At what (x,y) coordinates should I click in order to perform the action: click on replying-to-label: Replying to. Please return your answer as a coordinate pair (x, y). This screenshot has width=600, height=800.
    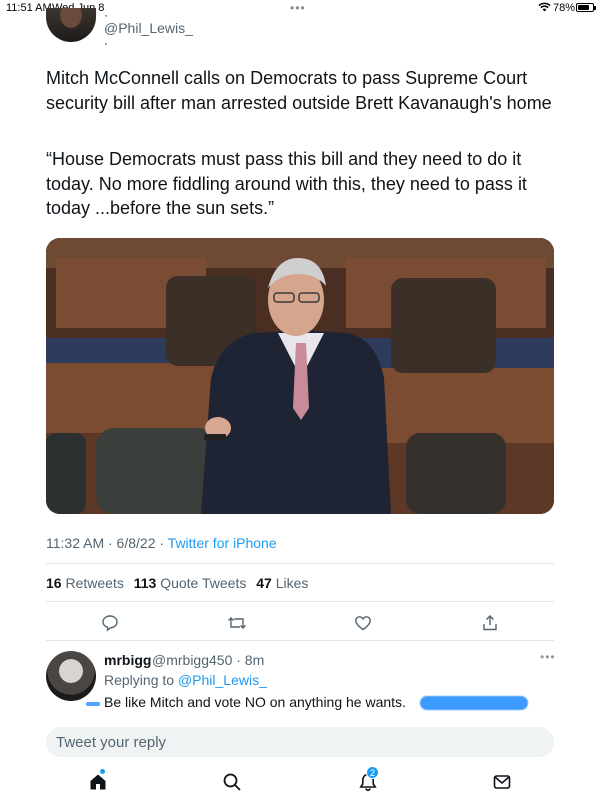
    Looking at the image, I should click on (141, 680).